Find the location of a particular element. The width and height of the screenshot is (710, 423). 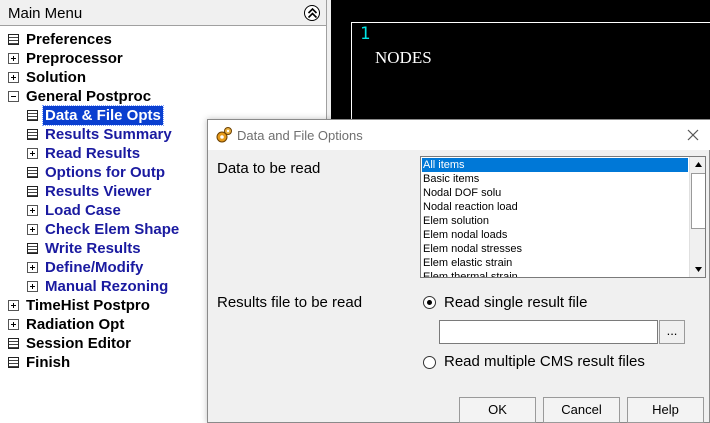

menu-item-label: Preprocessor is located at coordinates (74, 58).